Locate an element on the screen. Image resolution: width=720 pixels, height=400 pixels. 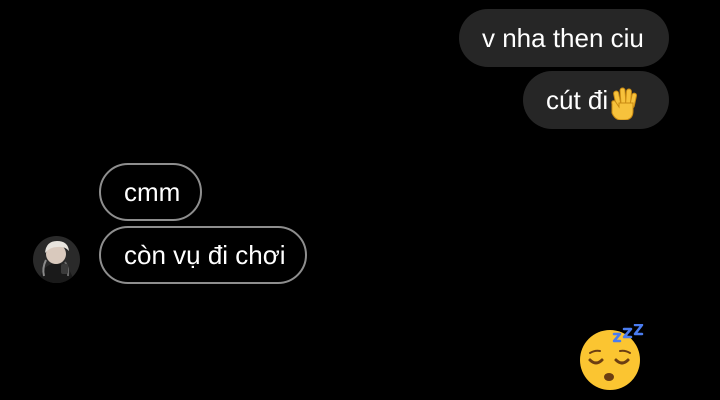
message-text: cmm is located at coordinates (152, 192).